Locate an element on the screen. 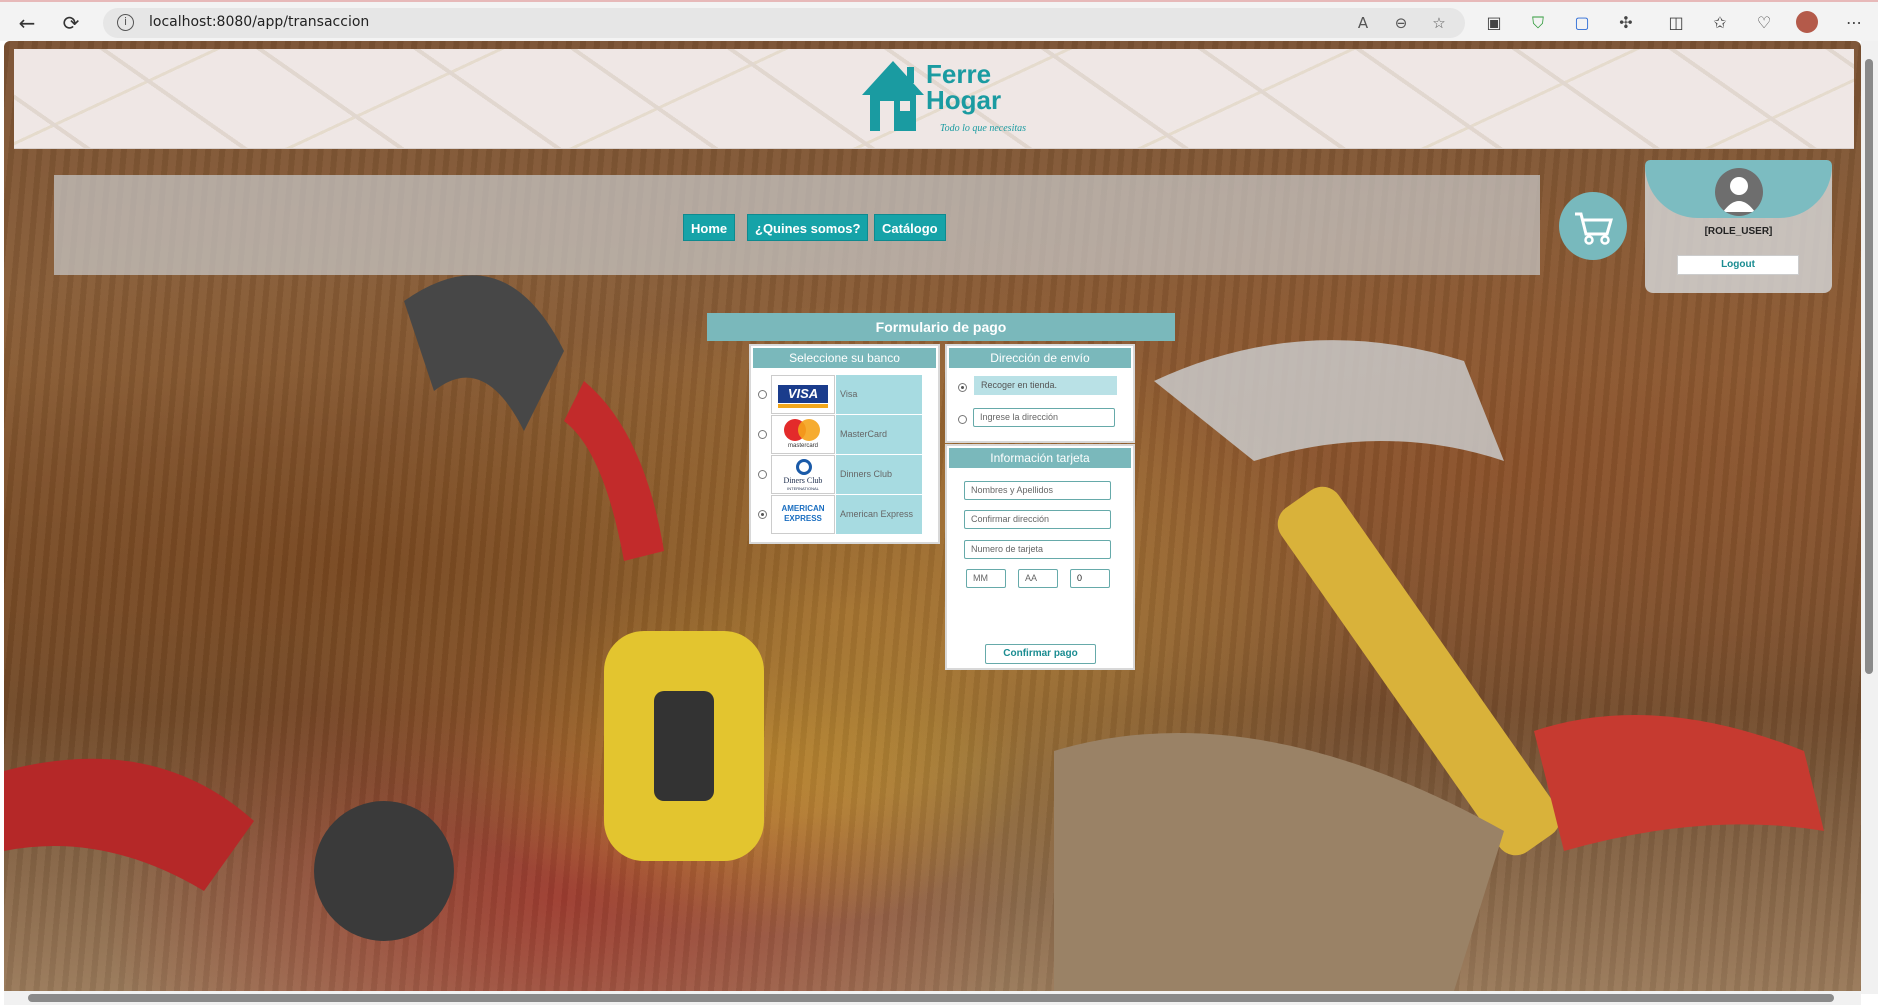 The width and height of the screenshot is (1878, 1005). horizontal-scroll-thumb is located at coordinates (931, 998).